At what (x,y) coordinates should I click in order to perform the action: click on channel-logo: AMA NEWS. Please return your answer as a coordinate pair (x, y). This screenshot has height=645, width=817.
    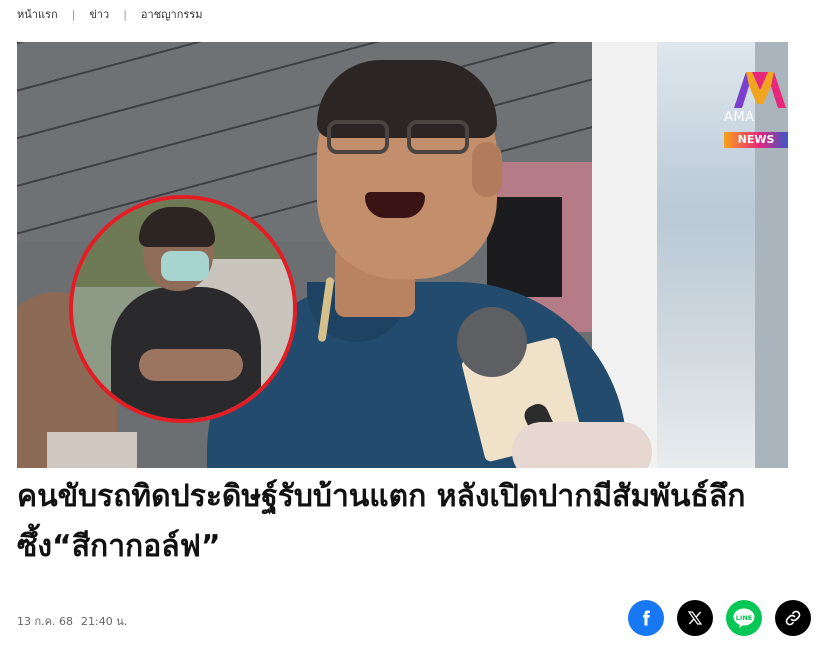
    Looking at the image, I should click on (756, 108).